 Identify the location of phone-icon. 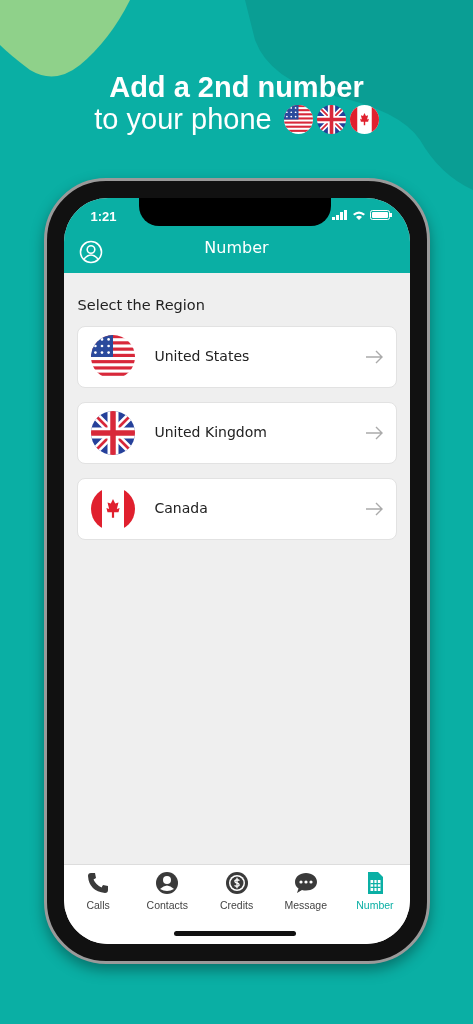
(98, 882).